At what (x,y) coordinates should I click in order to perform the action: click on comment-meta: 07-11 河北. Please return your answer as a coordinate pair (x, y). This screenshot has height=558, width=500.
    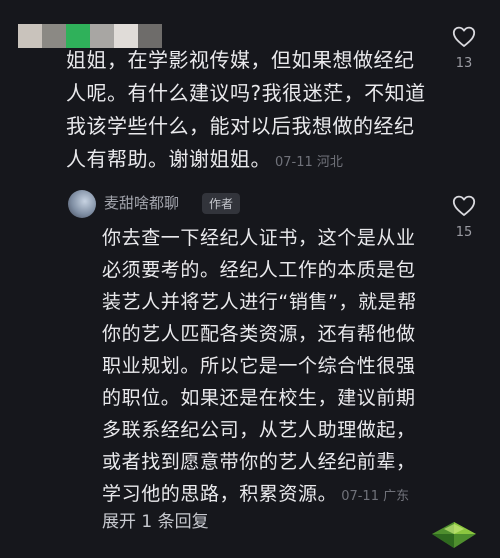
    Looking at the image, I should click on (309, 162).